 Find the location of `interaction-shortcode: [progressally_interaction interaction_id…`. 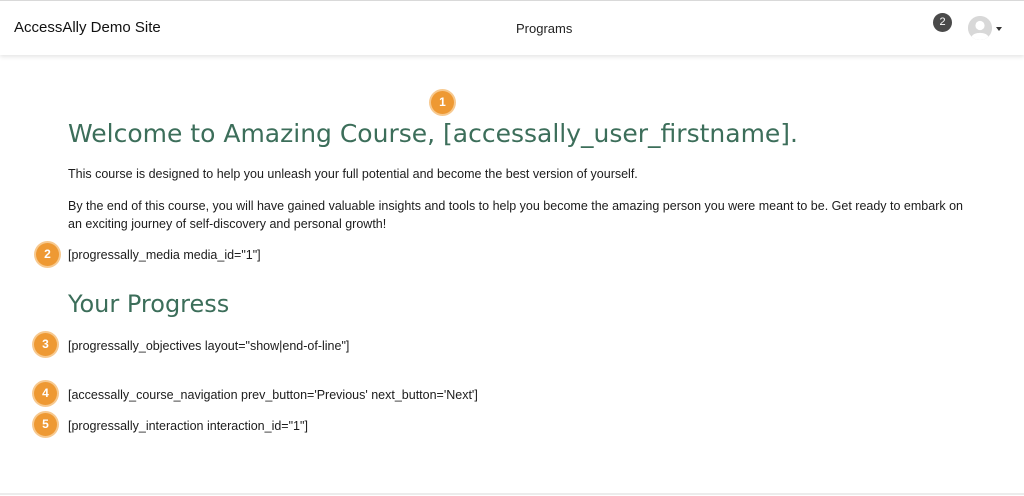

interaction-shortcode: [progressally_interaction interaction_id… is located at coordinates (188, 426).